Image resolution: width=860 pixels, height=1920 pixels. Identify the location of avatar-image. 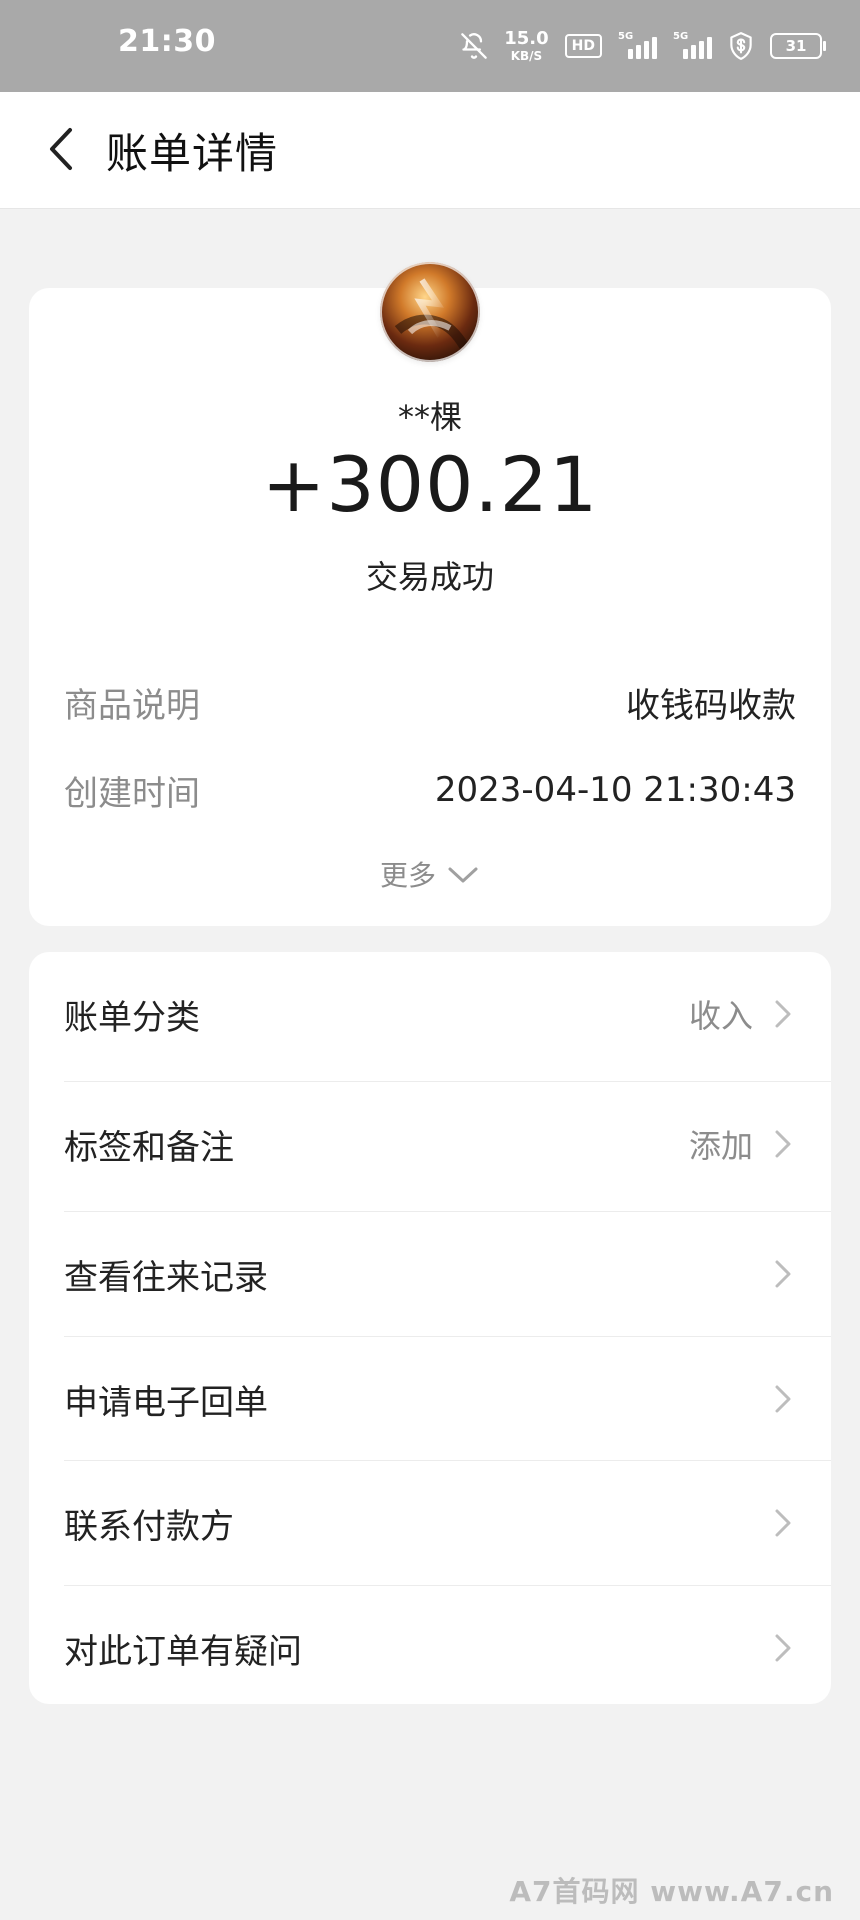
(430, 312).